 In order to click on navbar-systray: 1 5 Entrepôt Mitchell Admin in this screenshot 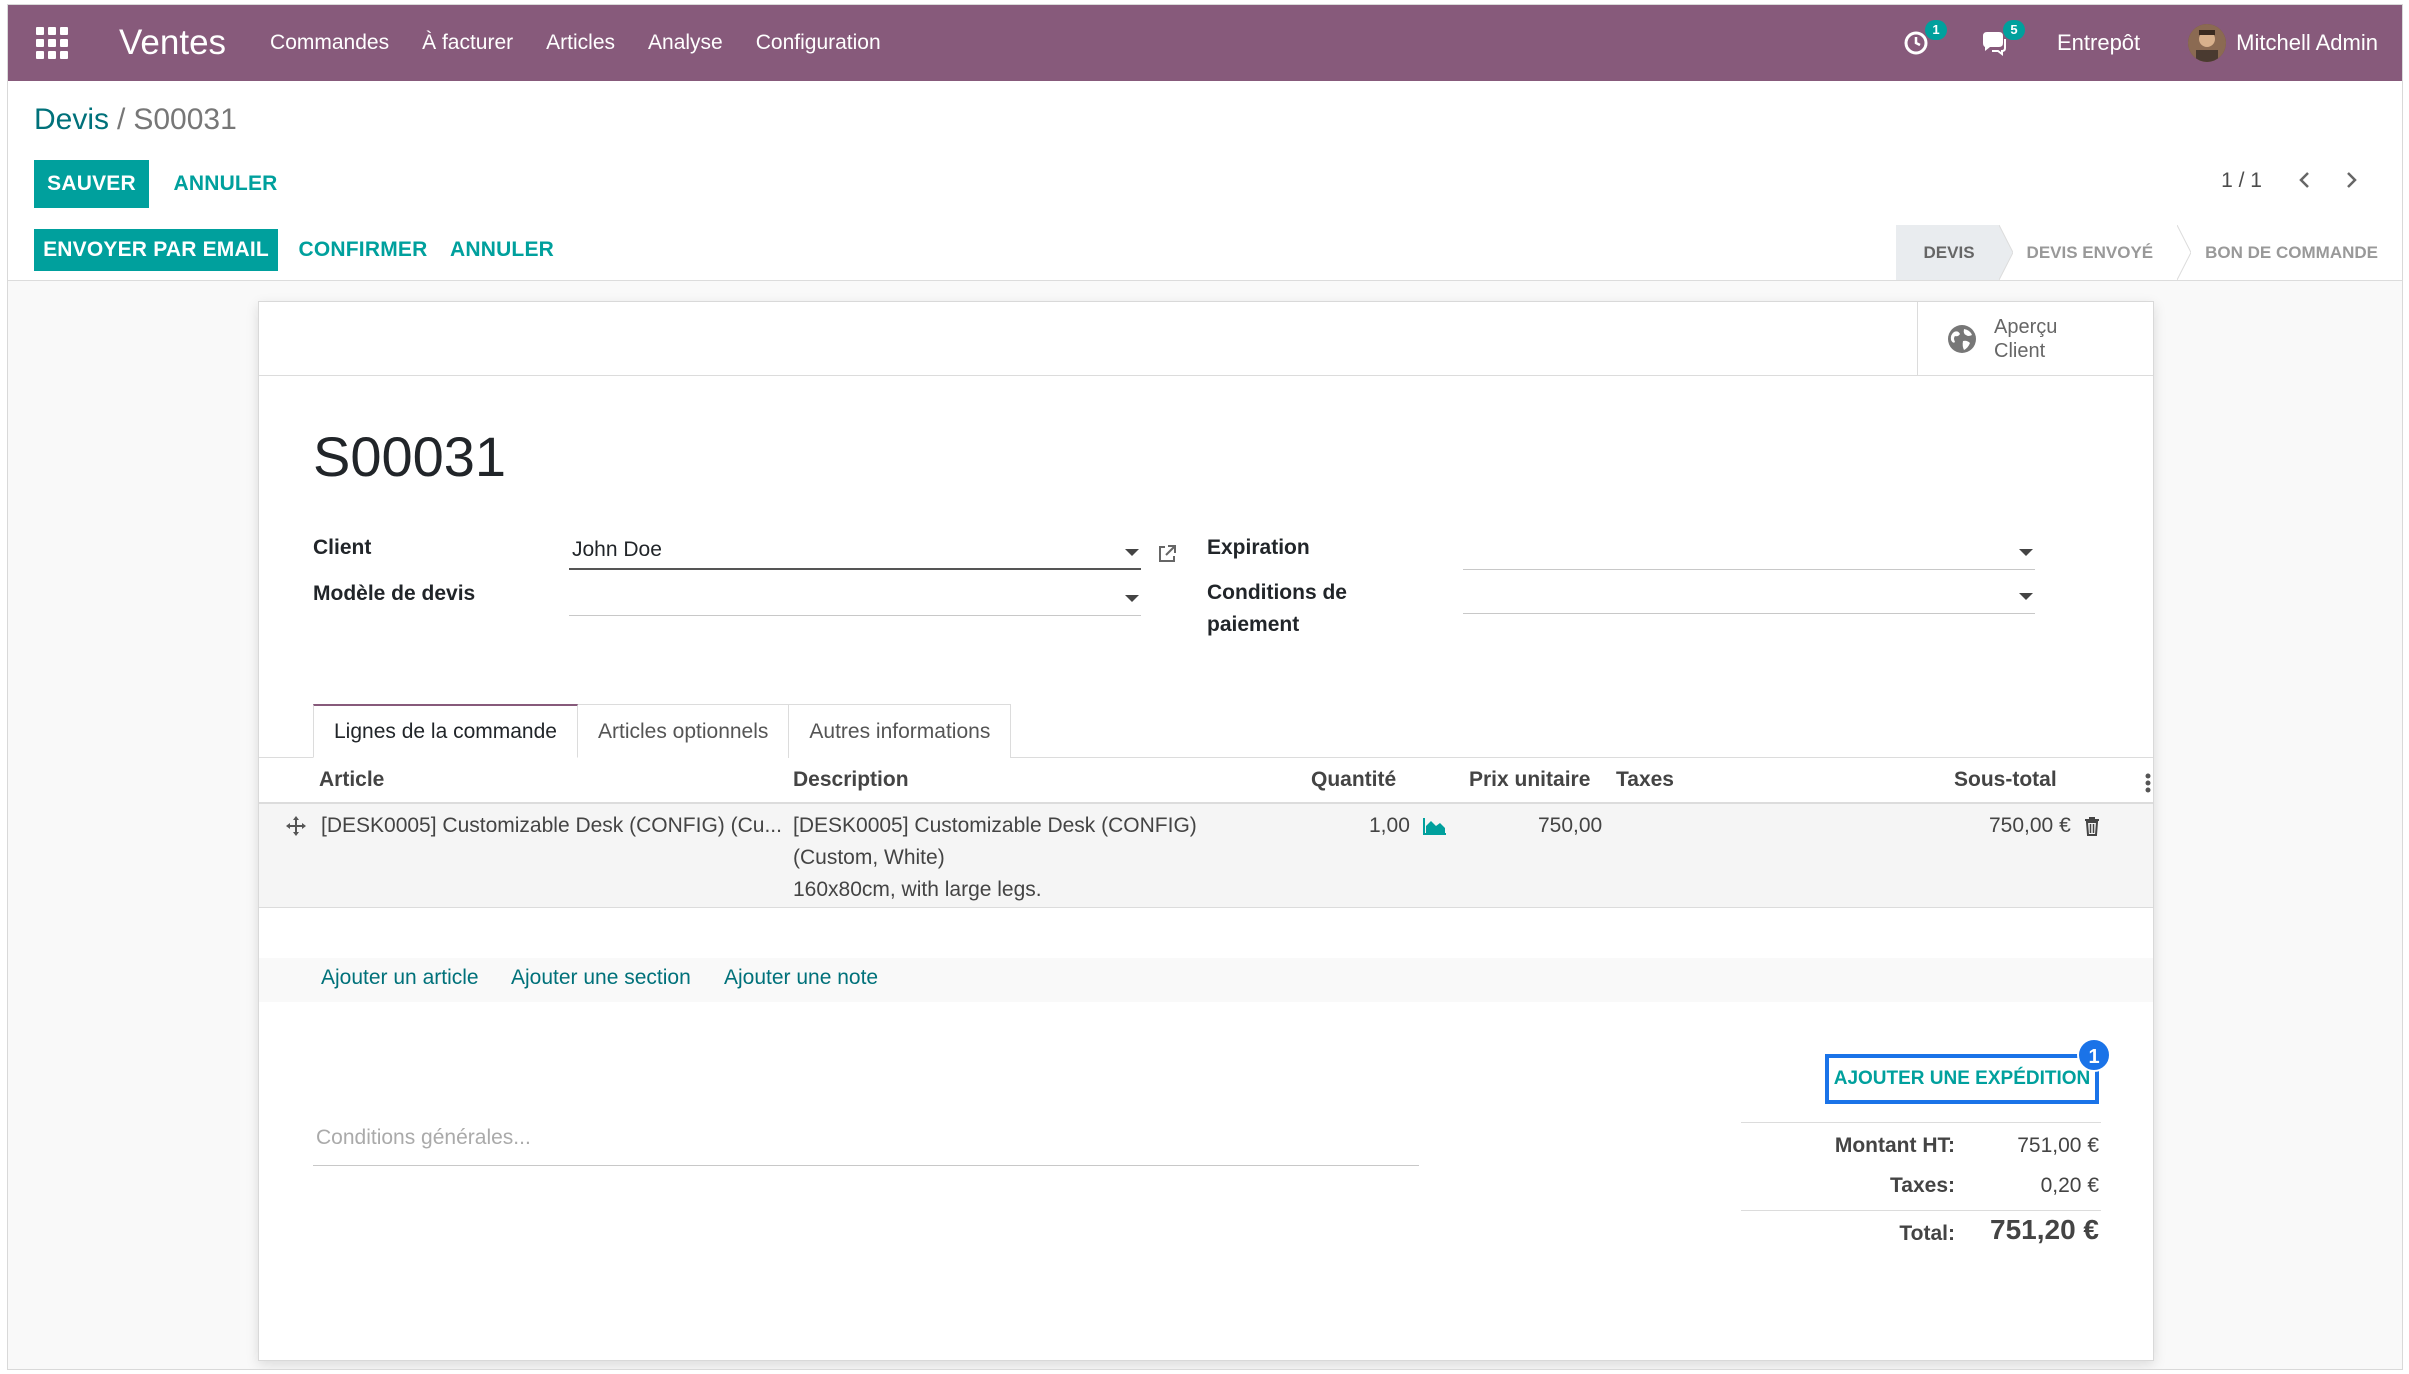, I will do `click(2139, 43)`.